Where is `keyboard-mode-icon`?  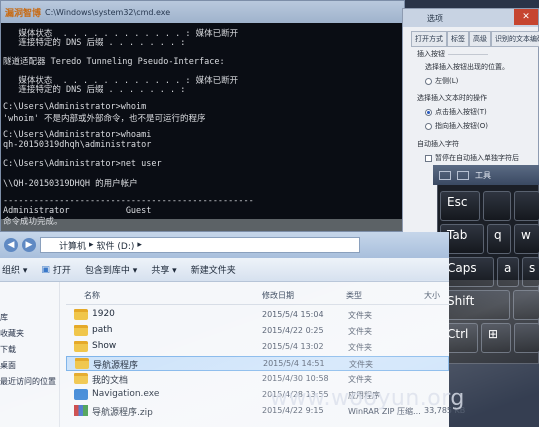
keyboard-mode-icon is located at coordinates (445, 175).